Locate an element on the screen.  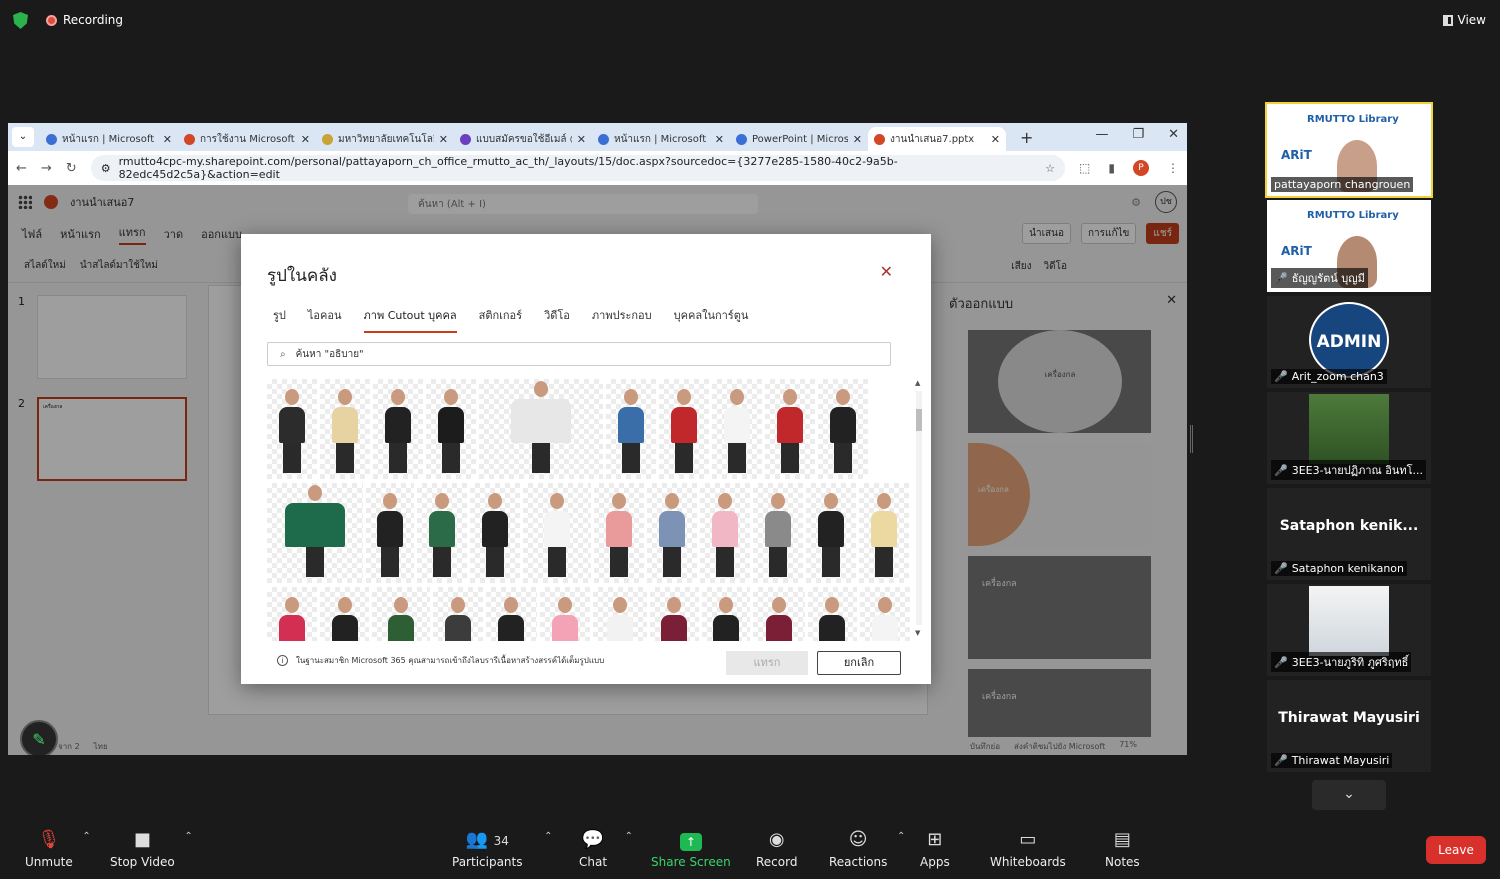
scroll-down-icon: ▼ is located at coordinates (917, 633).